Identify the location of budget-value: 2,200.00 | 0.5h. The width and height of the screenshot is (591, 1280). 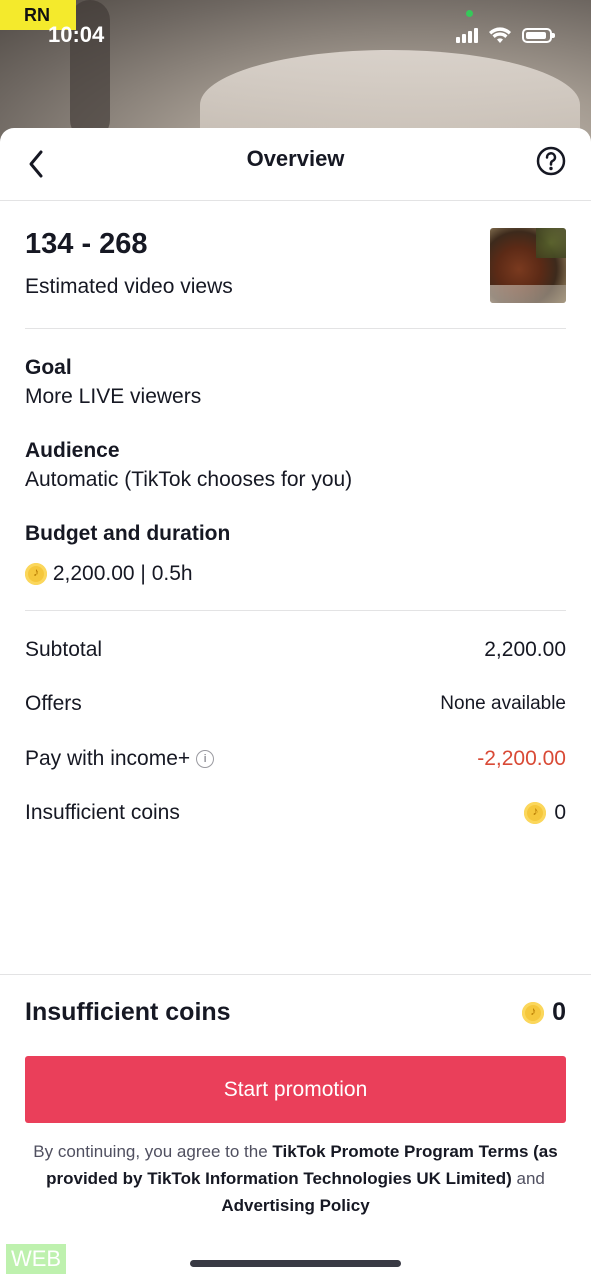
(109, 574).